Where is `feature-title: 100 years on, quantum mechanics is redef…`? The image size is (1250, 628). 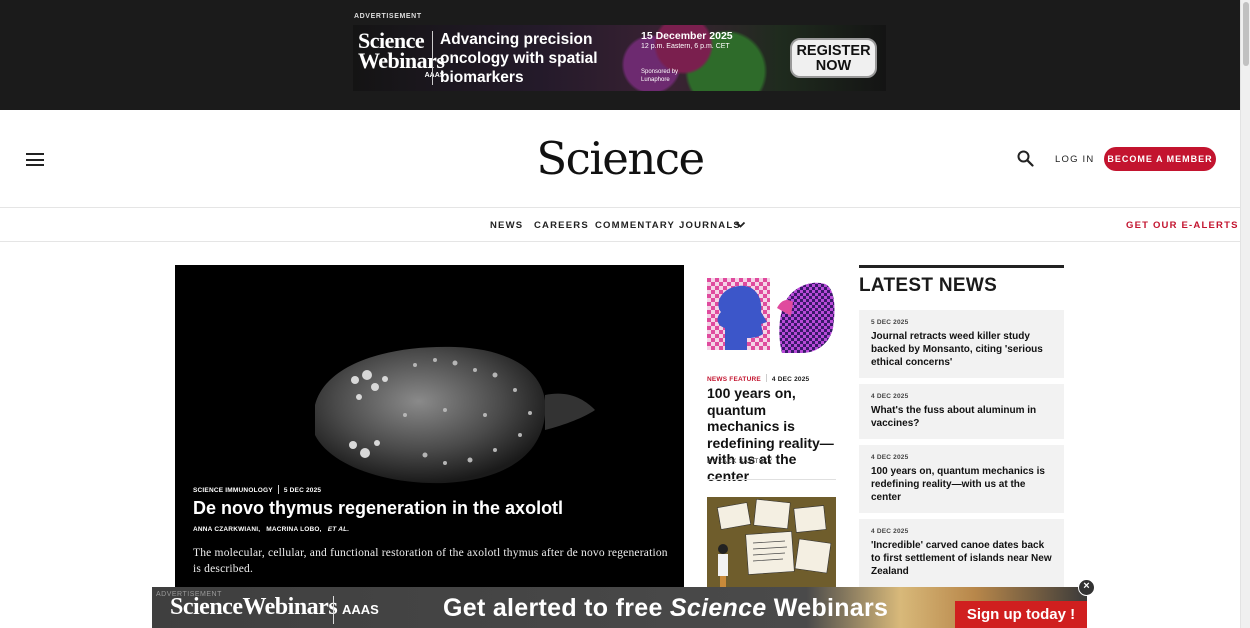
feature-title: 100 years on, quantum mechanics is redef… is located at coordinates (772, 434).